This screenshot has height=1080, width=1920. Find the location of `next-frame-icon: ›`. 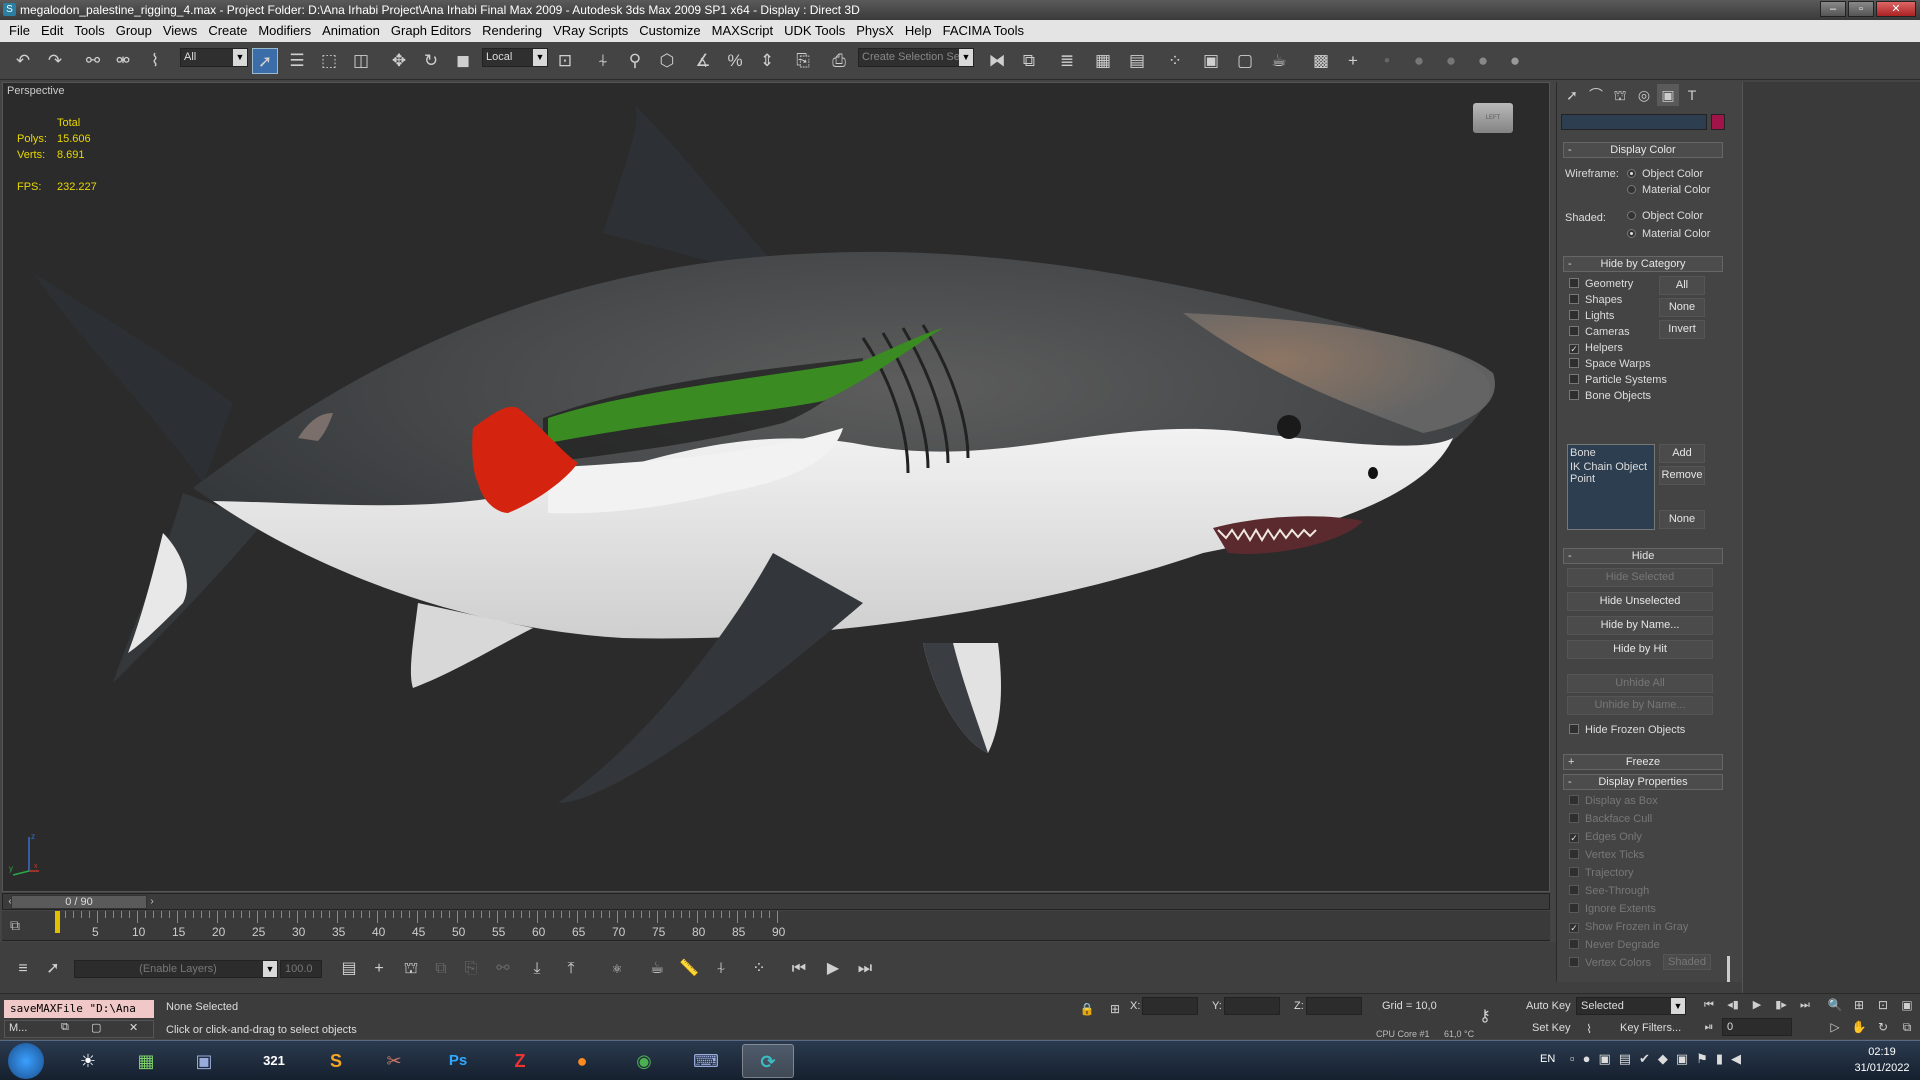

next-frame-icon: › is located at coordinates (152, 901).